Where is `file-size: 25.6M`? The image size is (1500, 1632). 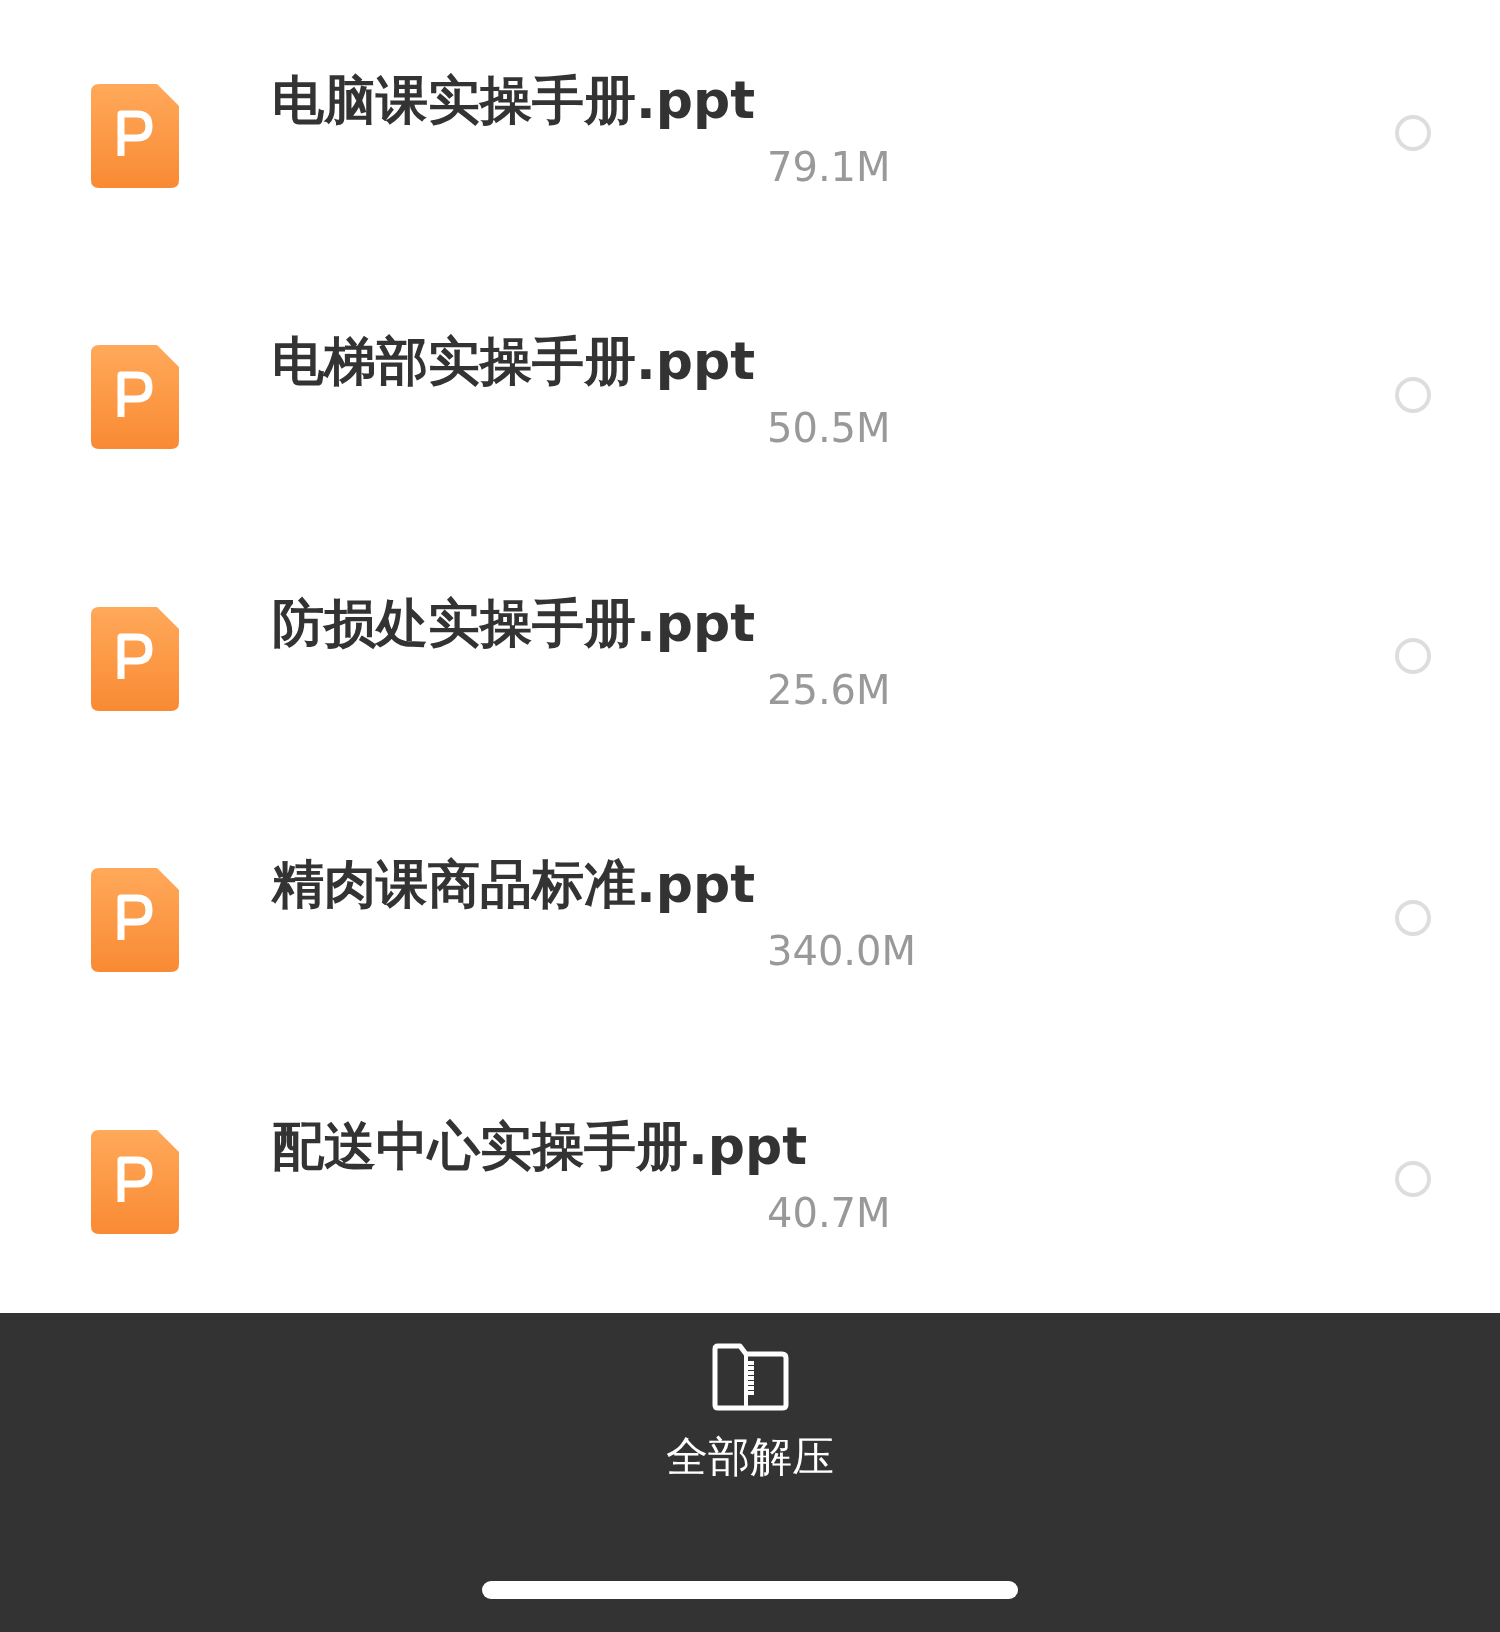 file-size: 25.6M is located at coordinates (829, 689).